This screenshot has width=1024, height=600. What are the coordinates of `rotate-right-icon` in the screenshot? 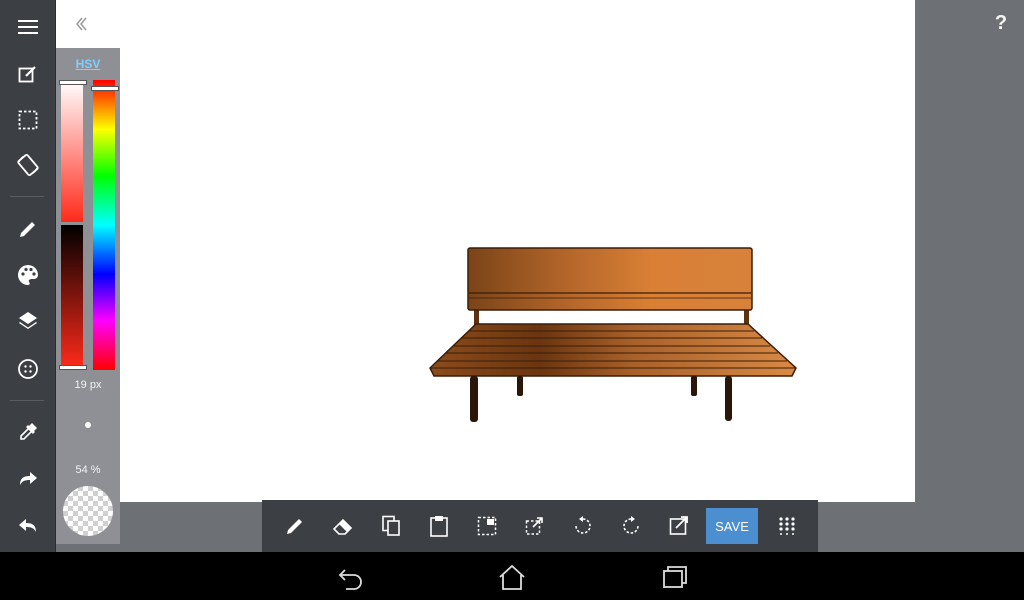 It's located at (631, 525).